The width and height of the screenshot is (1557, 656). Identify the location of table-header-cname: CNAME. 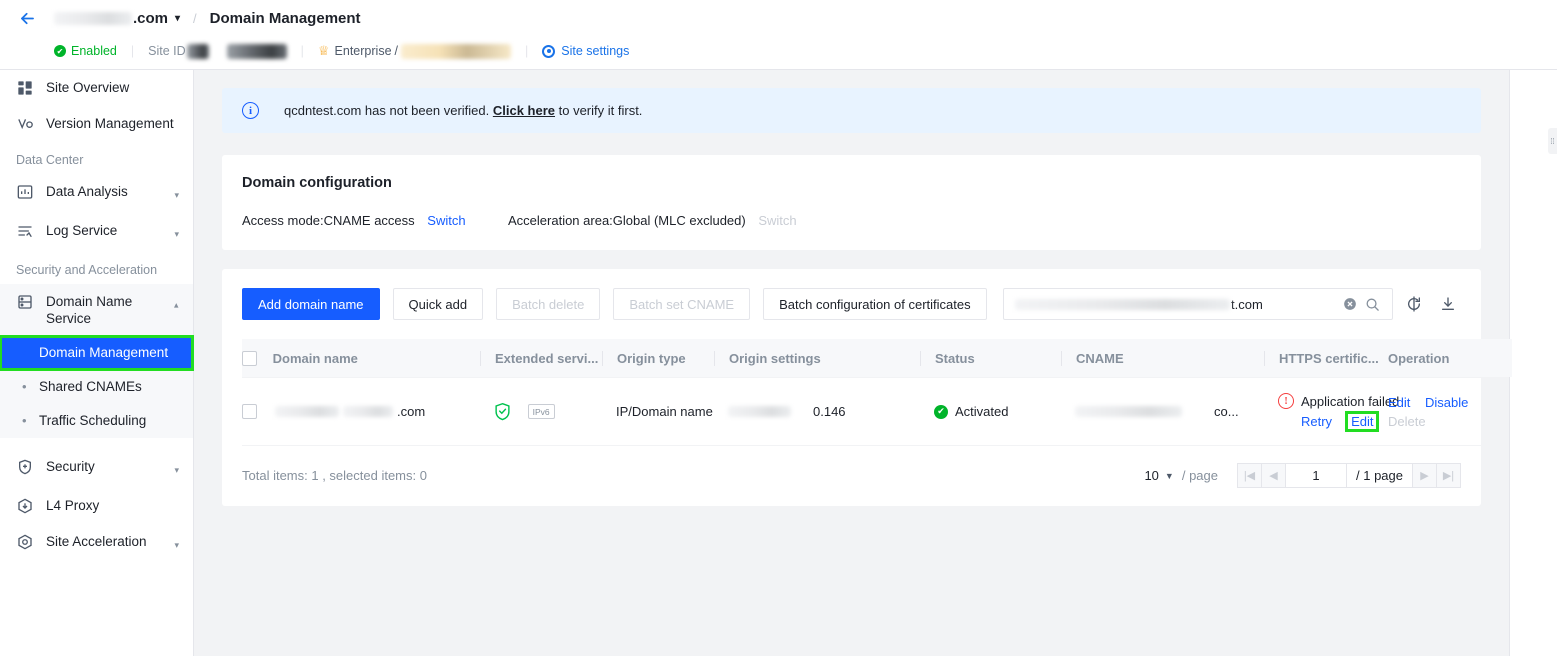
(1162, 359).